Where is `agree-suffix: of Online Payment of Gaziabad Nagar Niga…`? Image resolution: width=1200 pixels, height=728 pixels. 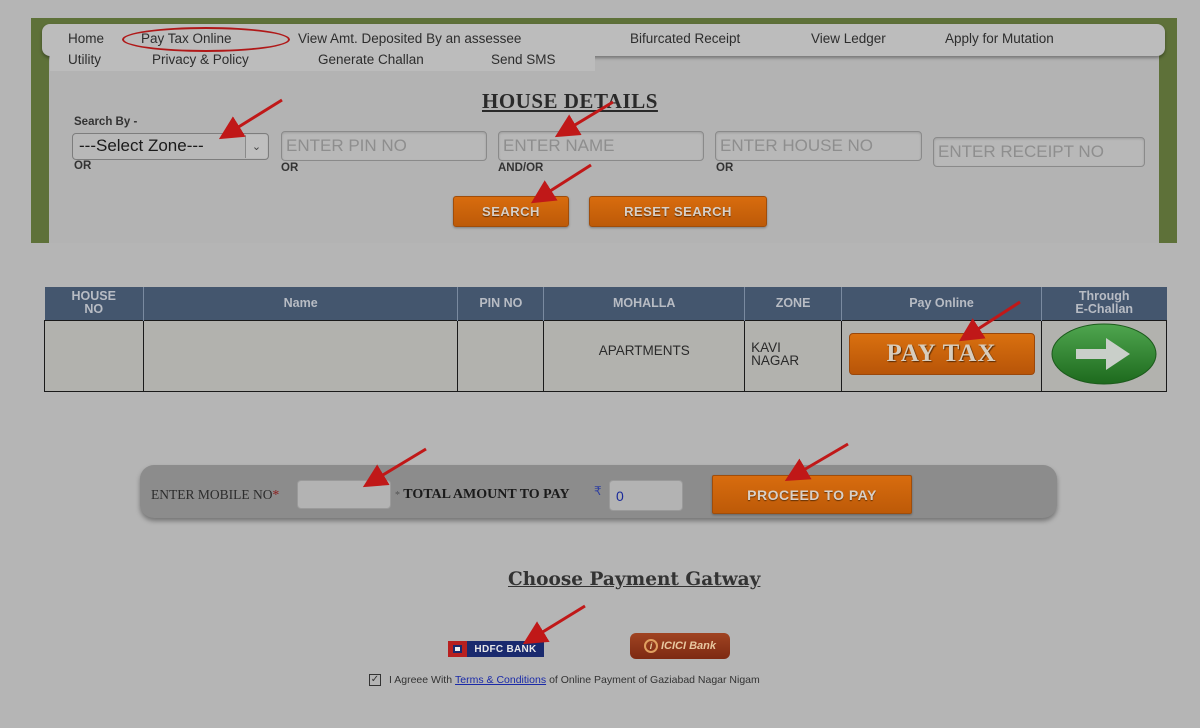
agree-suffix: of Online Payment of Gaziabad Nagar Niga… is located at coordinates (654, 680).